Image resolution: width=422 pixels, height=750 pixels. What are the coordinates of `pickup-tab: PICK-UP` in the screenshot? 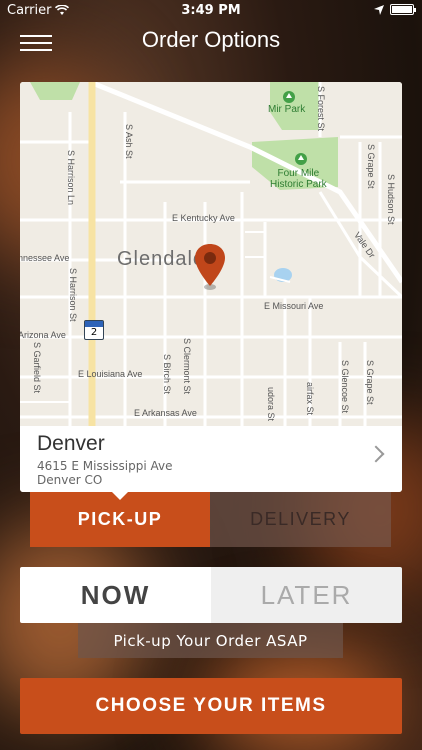 It's located at (120, 519).